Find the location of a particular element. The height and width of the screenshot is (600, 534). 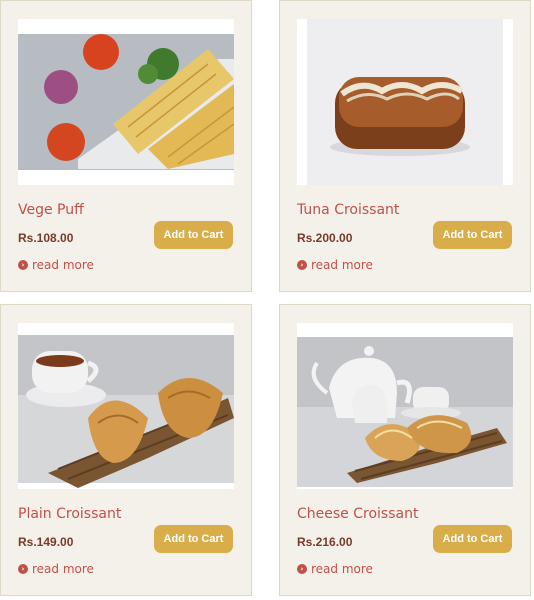

product-price: Rs.200.00 is located at coordinates (325, 238).